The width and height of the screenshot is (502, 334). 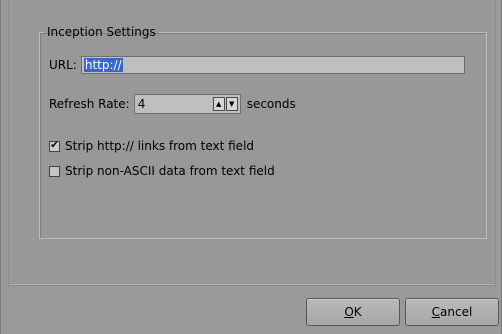 What do you see at coordinates (436, 312) in the screenshot?
I see `cancel-mnemonic: C` at bounding box center [436, 312].